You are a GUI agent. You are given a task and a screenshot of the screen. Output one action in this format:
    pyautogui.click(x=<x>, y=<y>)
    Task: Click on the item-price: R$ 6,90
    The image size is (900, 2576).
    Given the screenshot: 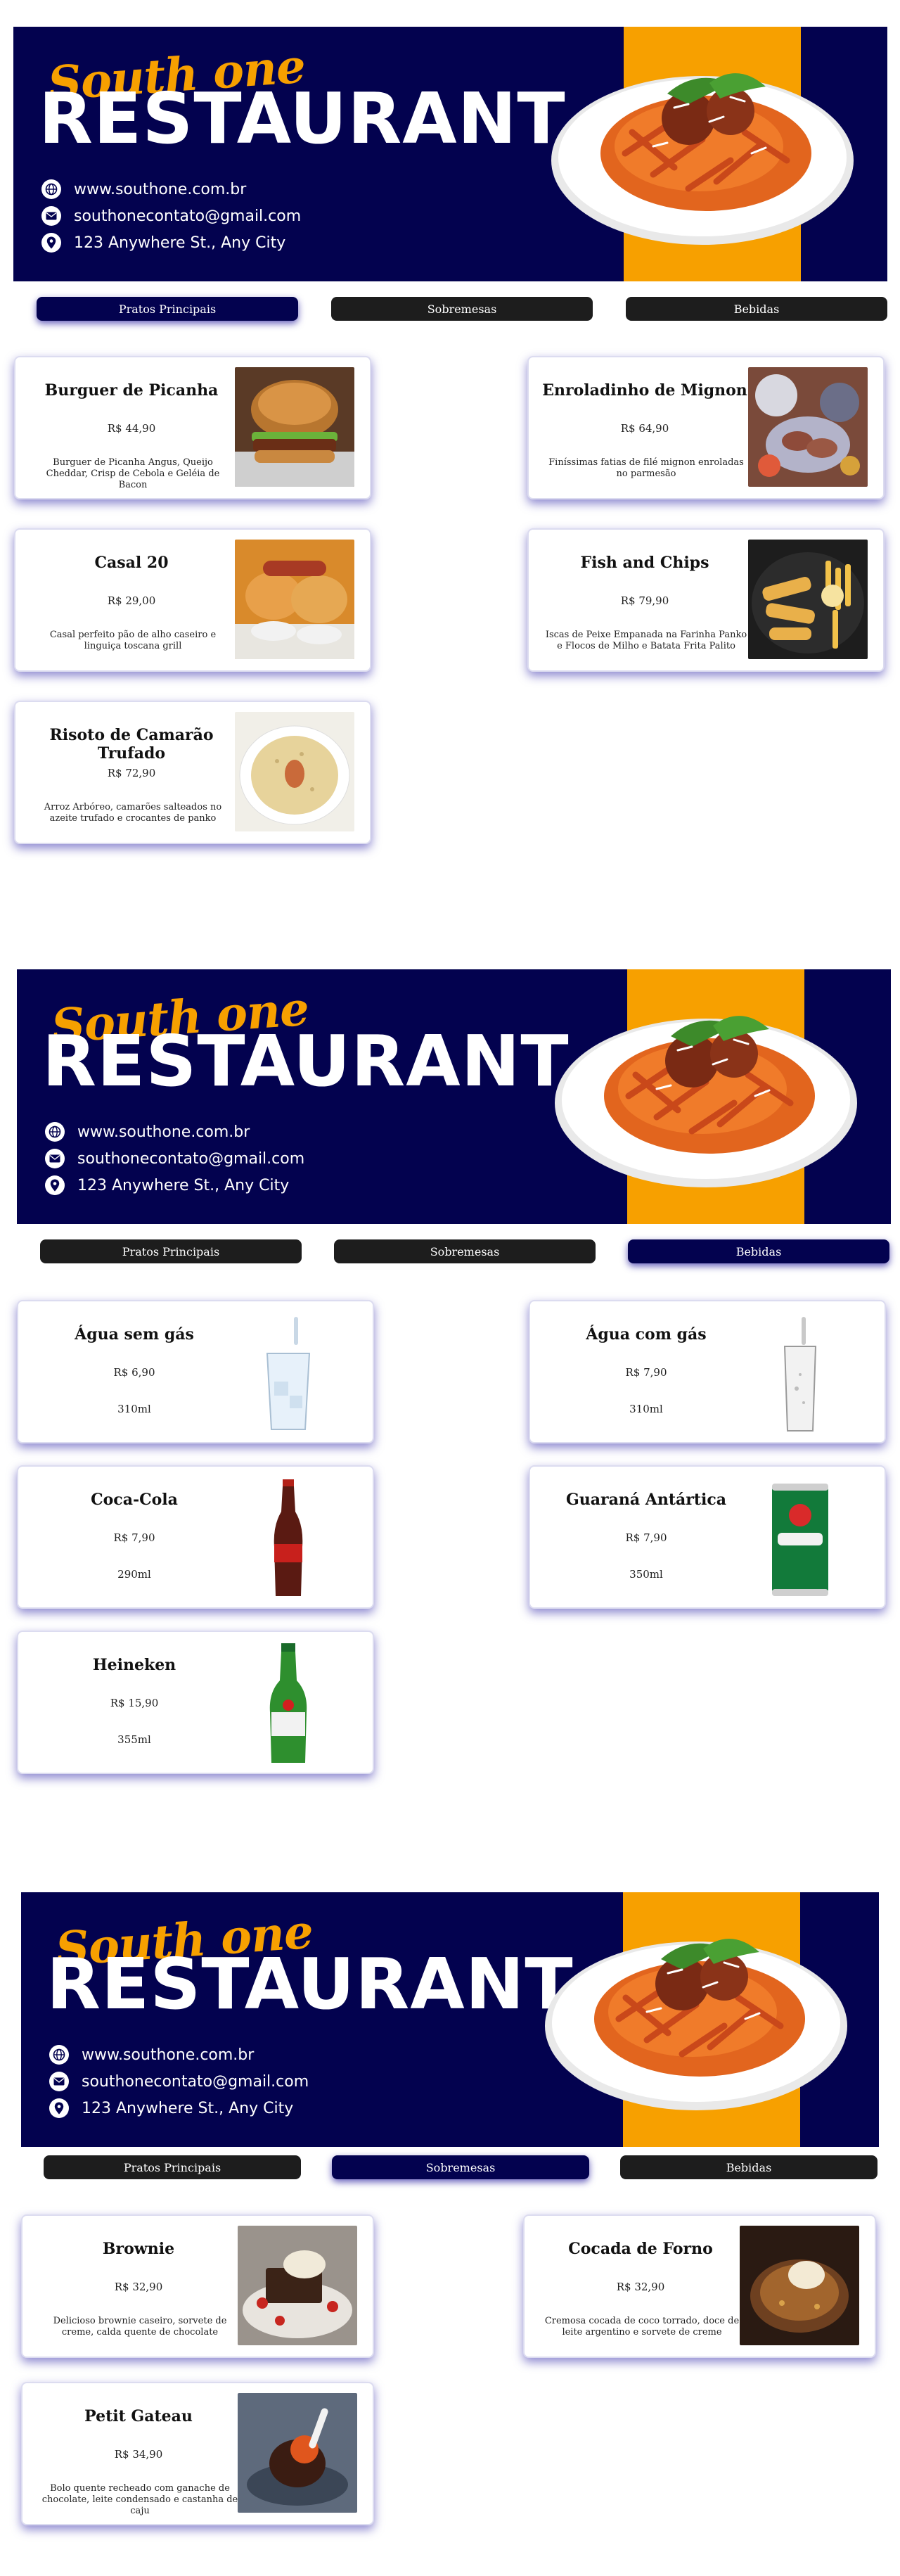 What is the action you would take?
    pyautogui.click(x=134, y=1372)
    